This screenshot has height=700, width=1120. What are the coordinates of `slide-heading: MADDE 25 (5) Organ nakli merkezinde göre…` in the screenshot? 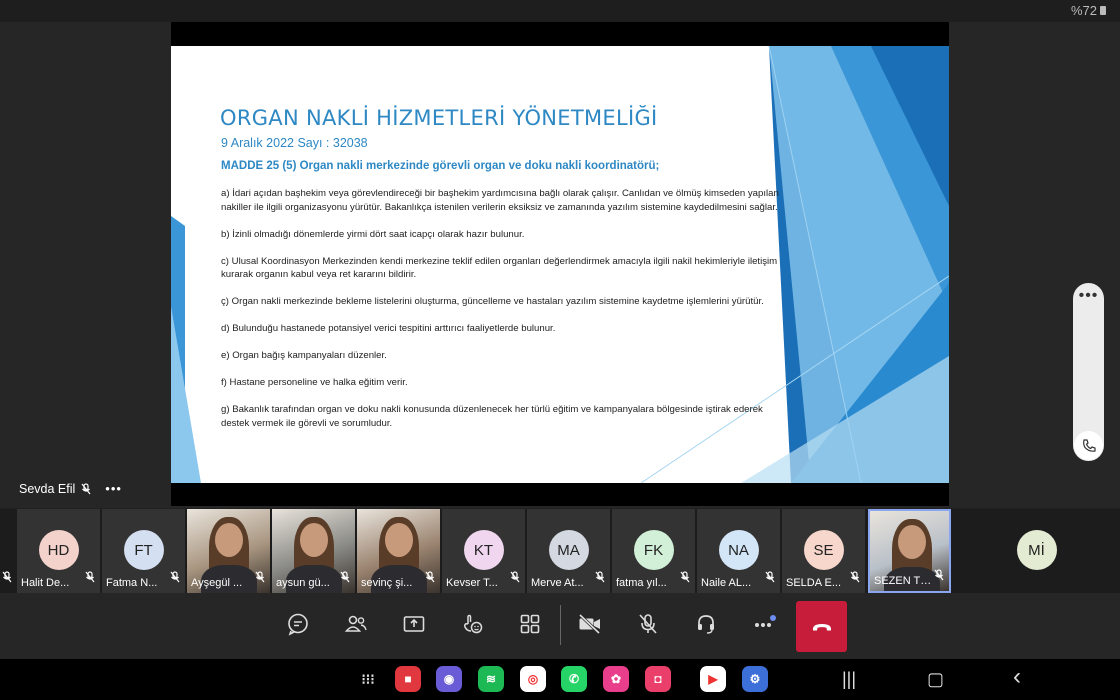 It's located at (440, 166).